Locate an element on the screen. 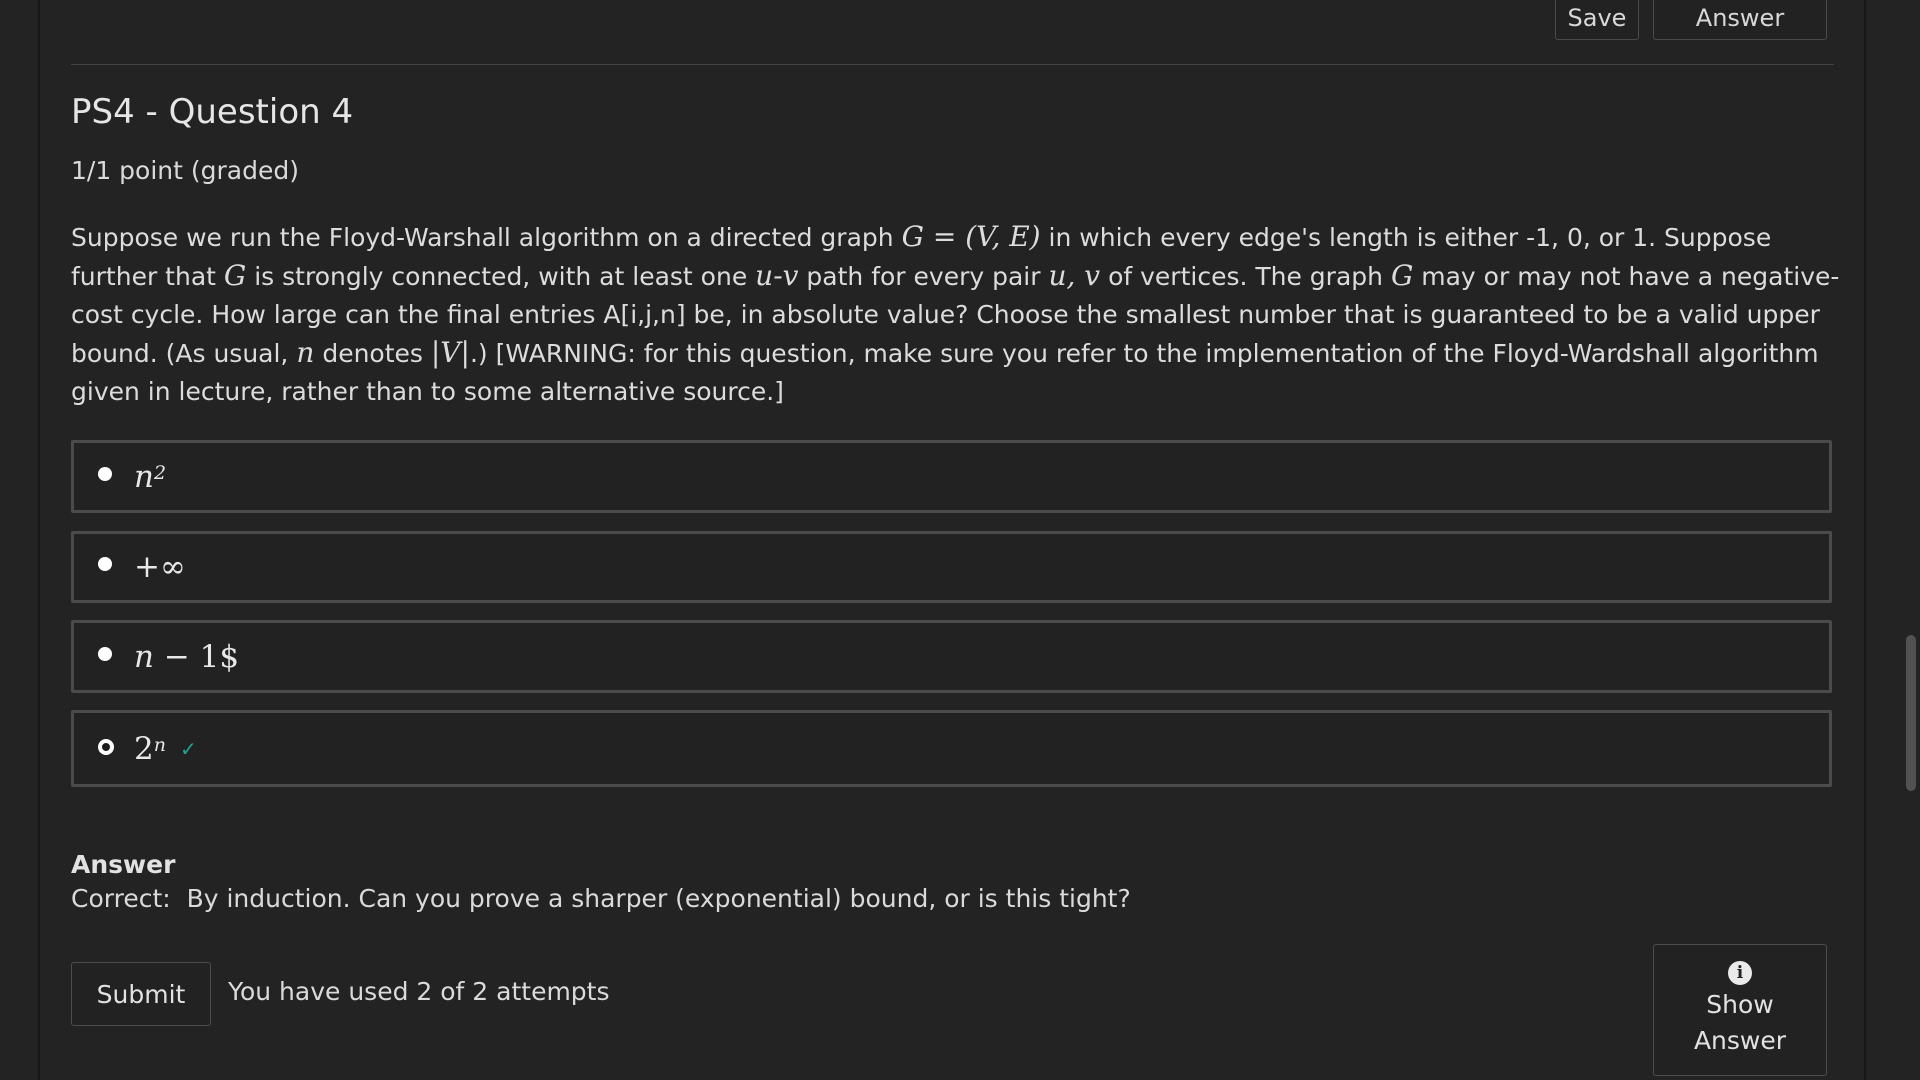 Image resolution: width=1920 pixels, height=1080 pixels. choice-label: 2n ✓ is located at coordinates (165, 749).